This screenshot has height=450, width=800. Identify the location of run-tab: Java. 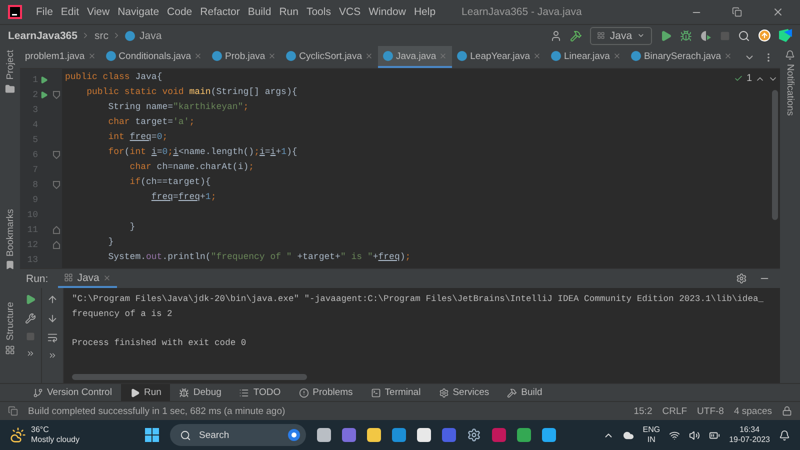
(88, 278).